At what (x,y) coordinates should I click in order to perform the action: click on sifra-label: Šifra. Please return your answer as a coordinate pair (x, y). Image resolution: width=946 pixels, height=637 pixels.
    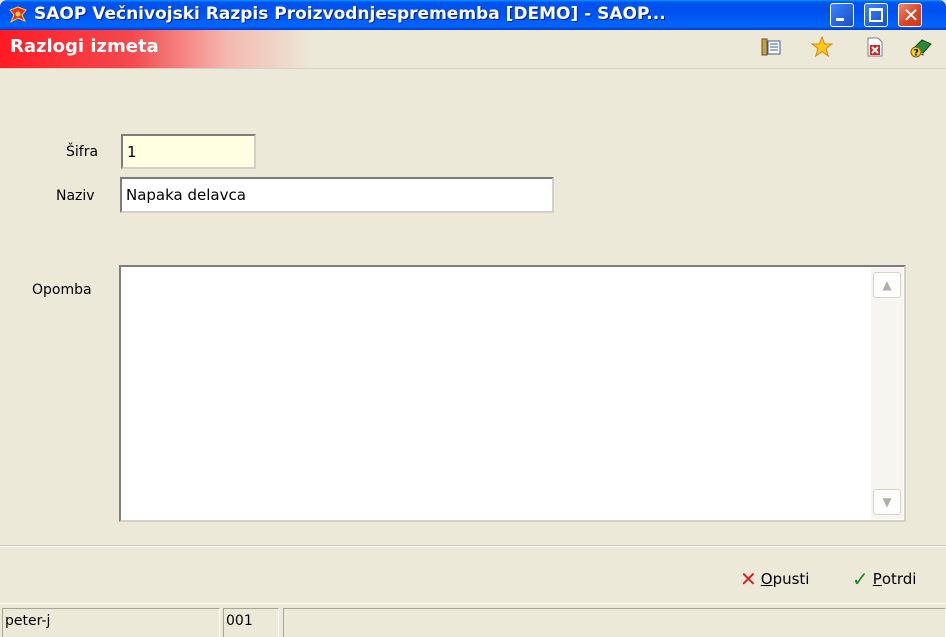
    Looking at the image, I should click on (82, 152).